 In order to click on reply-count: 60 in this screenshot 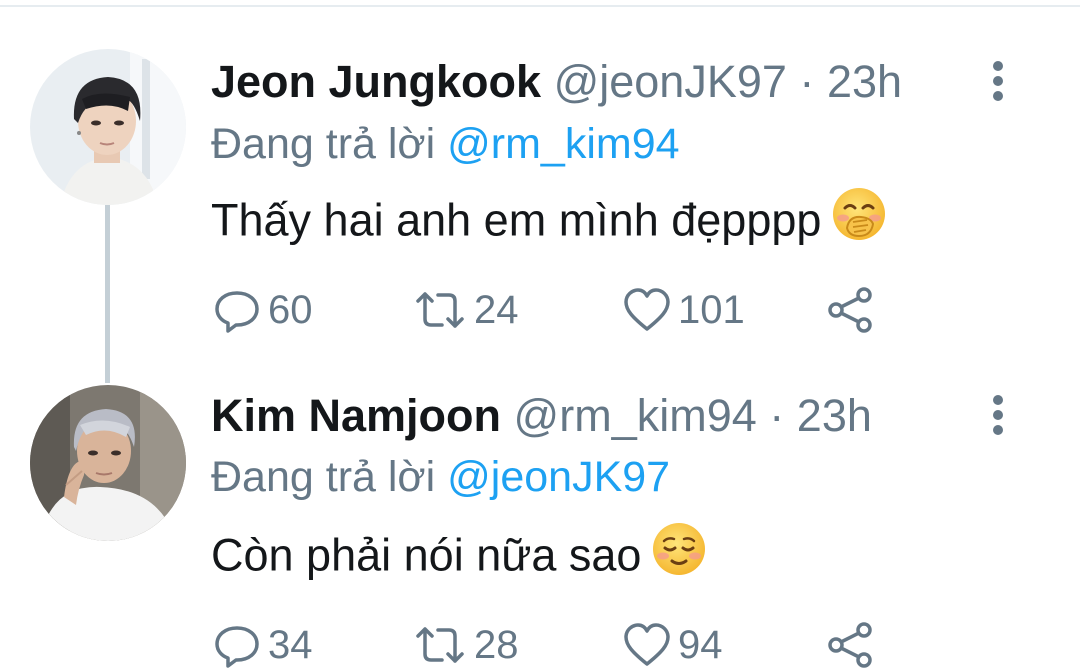, I will do `click(290, 310)`.